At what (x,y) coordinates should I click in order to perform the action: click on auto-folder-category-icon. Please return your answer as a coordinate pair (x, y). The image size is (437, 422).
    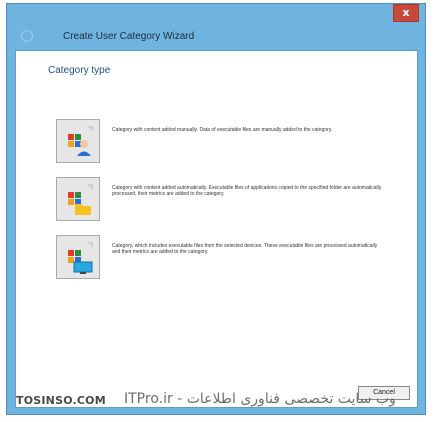
    Looking at the image, I should click on (78, 199).